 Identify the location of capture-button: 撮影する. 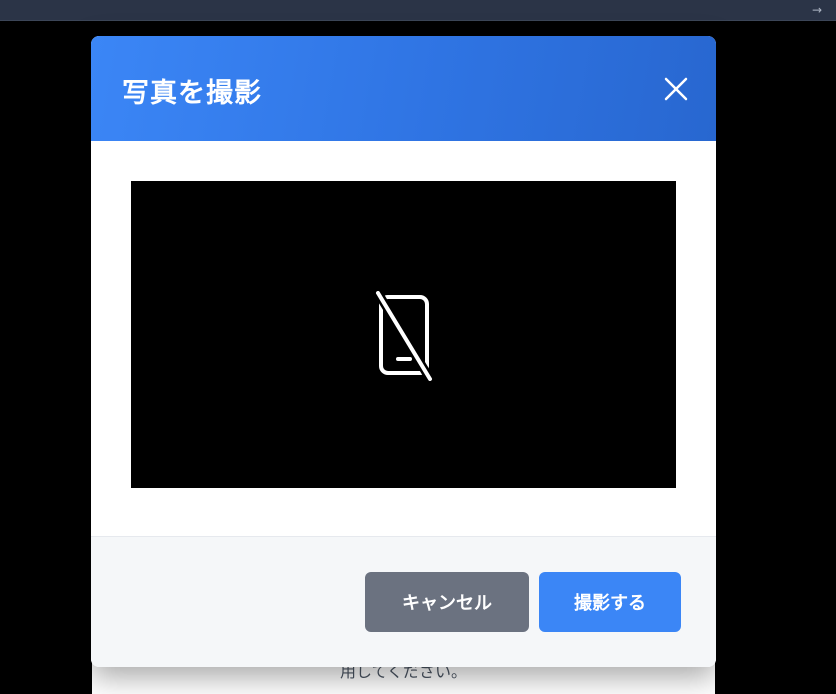
(610, 602).